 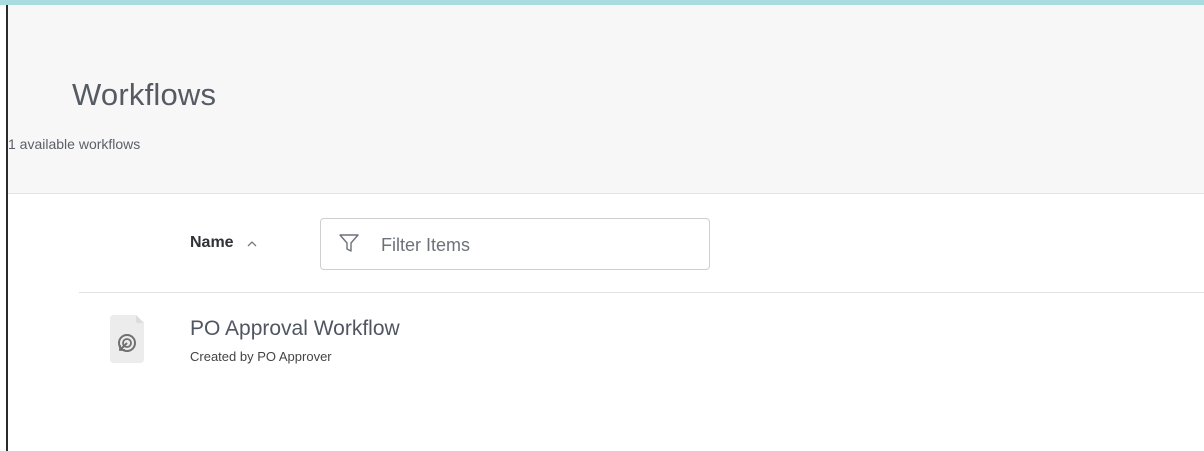 What do you see at coordinates (349, 243) in the screenshot?
I see `filter-funnel-icon` at bounding box center [349, 243].